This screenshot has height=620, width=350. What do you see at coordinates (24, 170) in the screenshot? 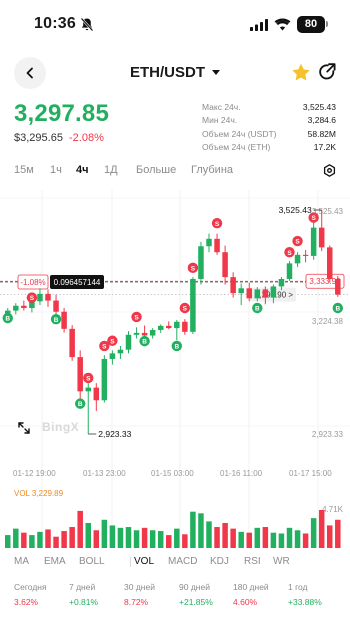
I see `tab-15m: 15м` at bounding box center [24, 170].